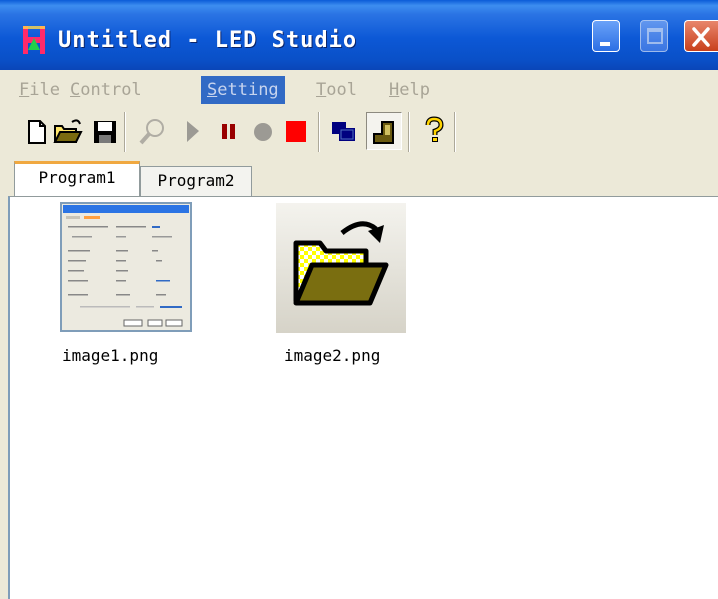  I want to click on open-folder-icon, so click(68, 131).